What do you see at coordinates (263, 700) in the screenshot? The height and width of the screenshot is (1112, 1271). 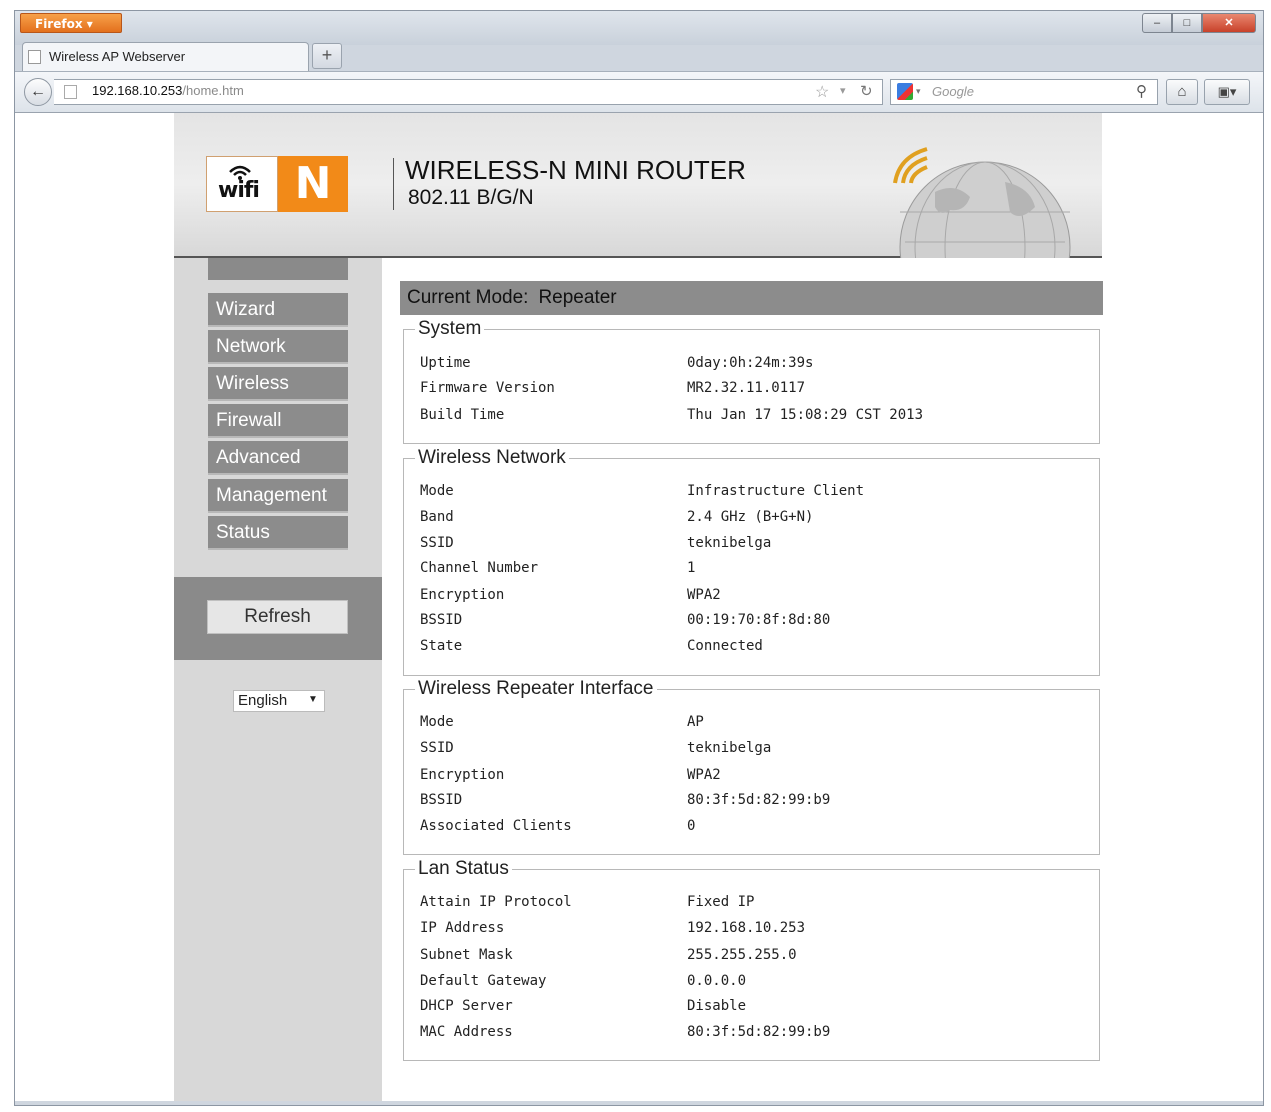 I see `language-value: English` at bounding box center [263, 700].